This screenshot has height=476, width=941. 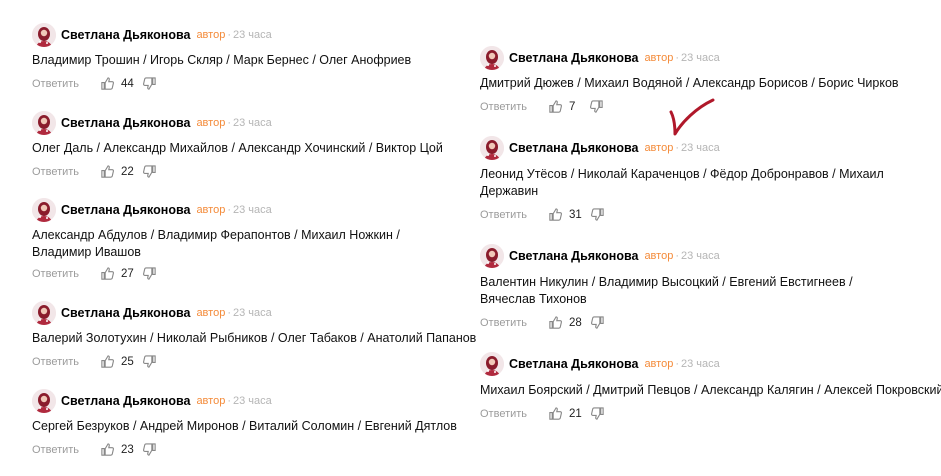 I want to click on comment-actions: Ответить 7, so click(x=542, y=106).